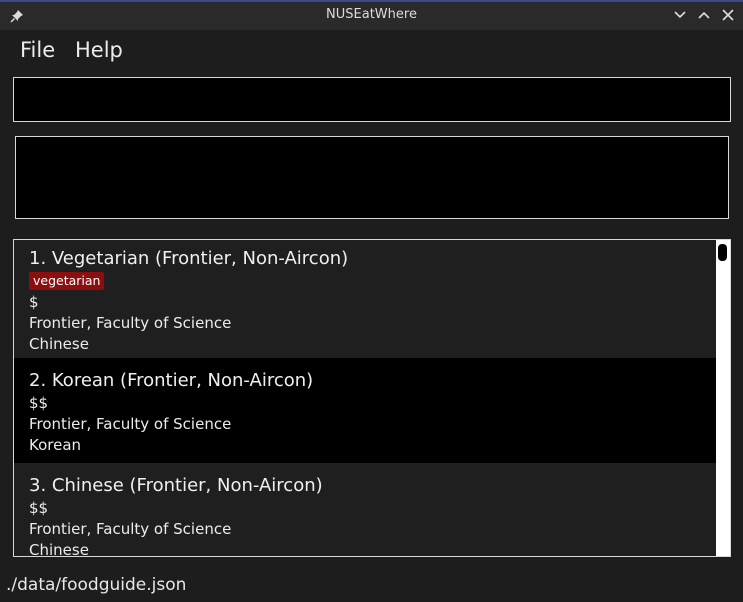 The image size is (743, 602). I want to click on scrollbar-thumb, so click(722, 252).